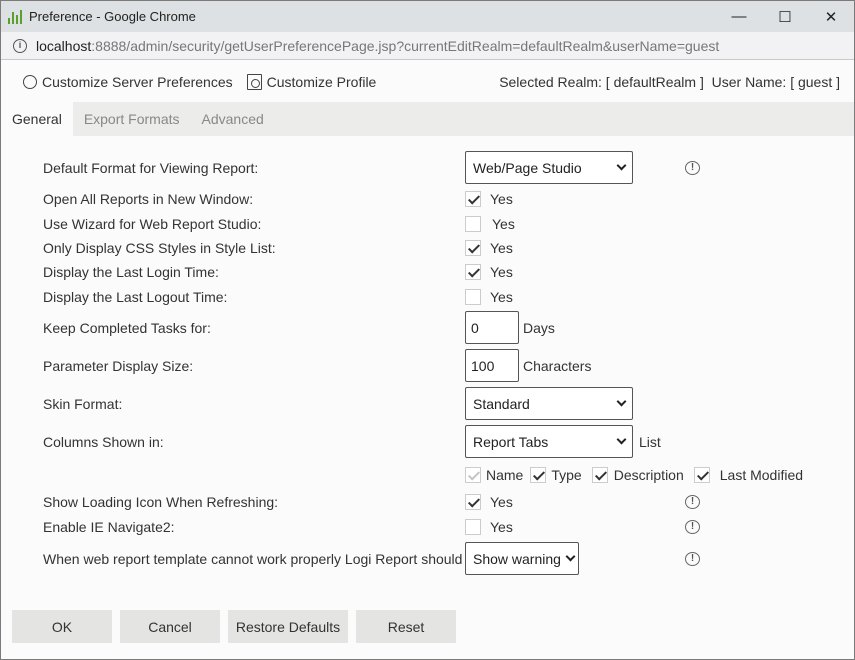  I want to click on last-logout-checkbox, so click(473, 297).